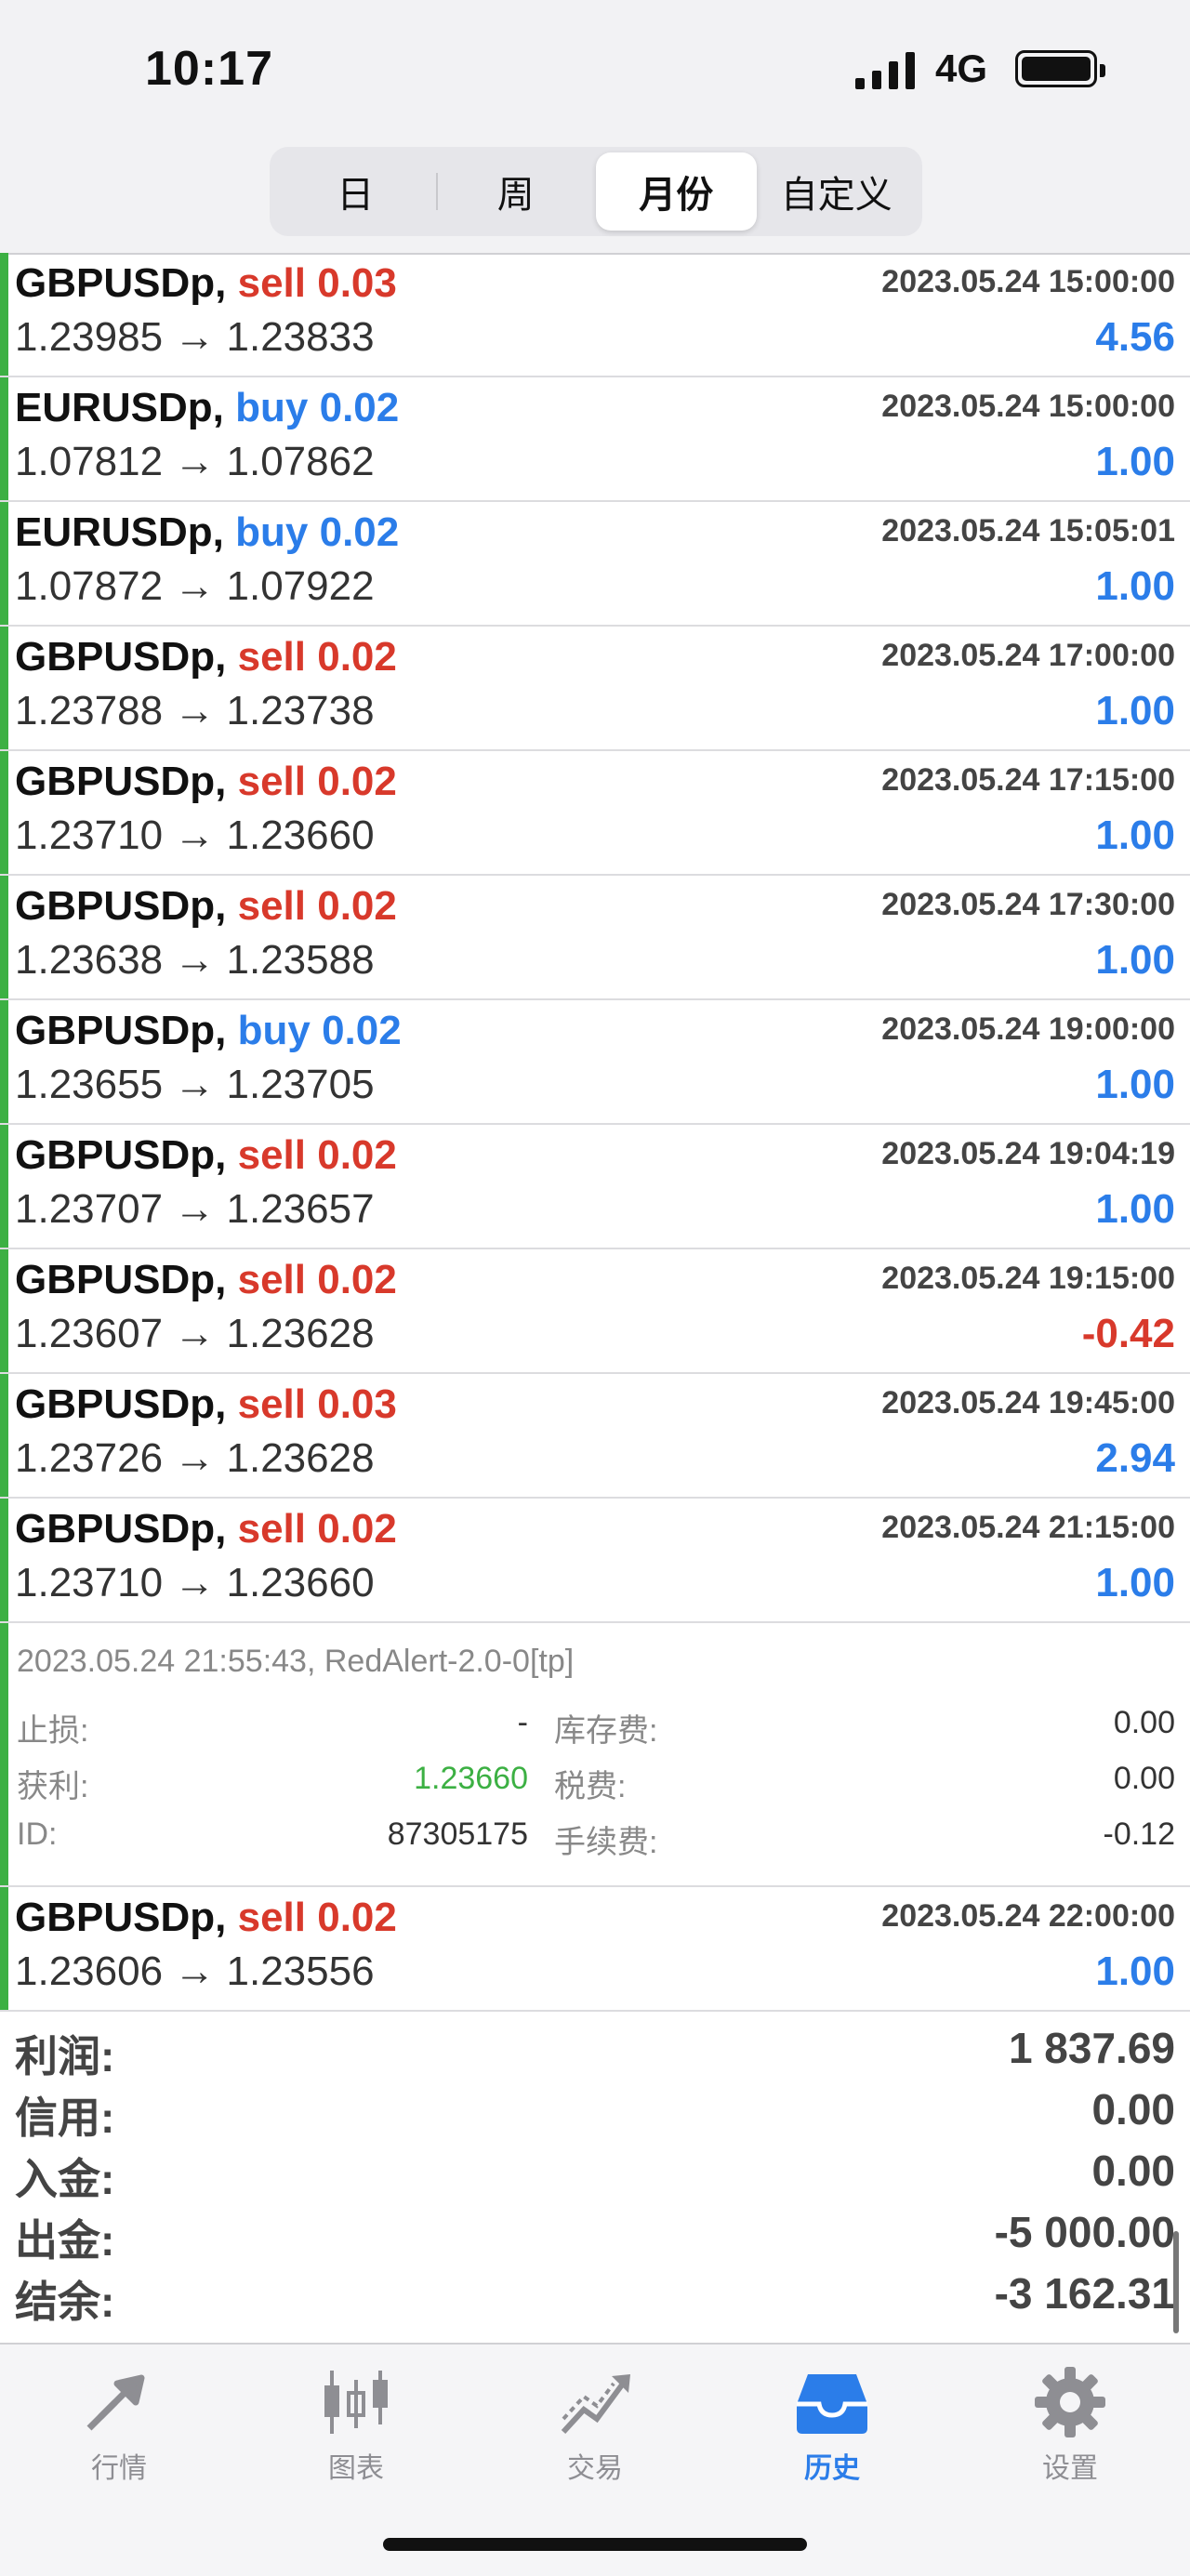 The image size is (1190, 2576). I want to click on tab-day: 日, so click(355, 191).